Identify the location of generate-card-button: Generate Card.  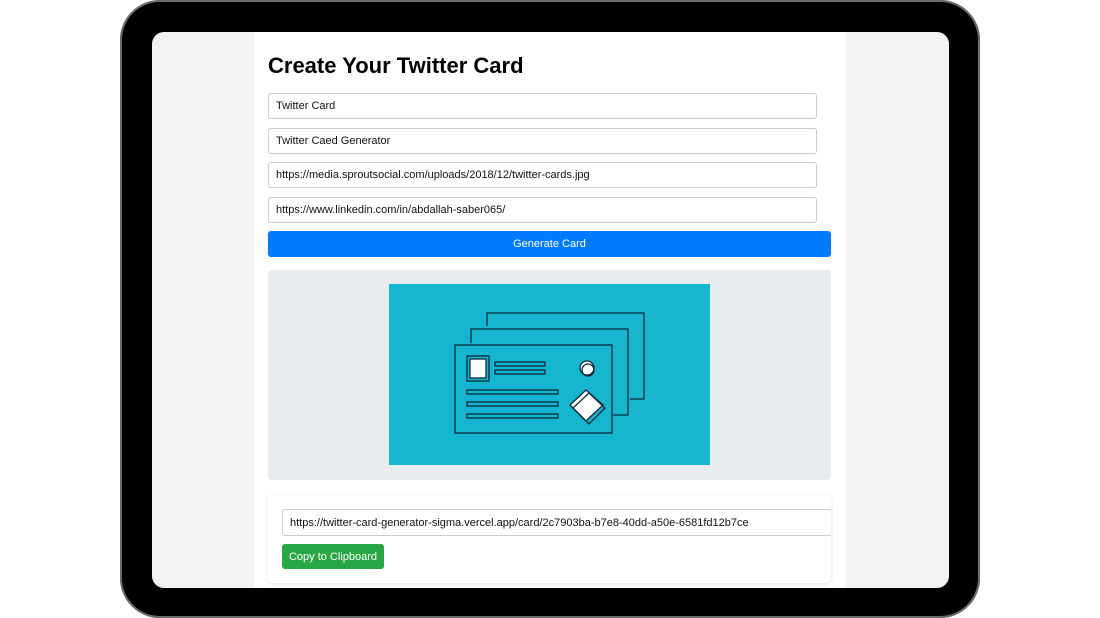
(549, 244).